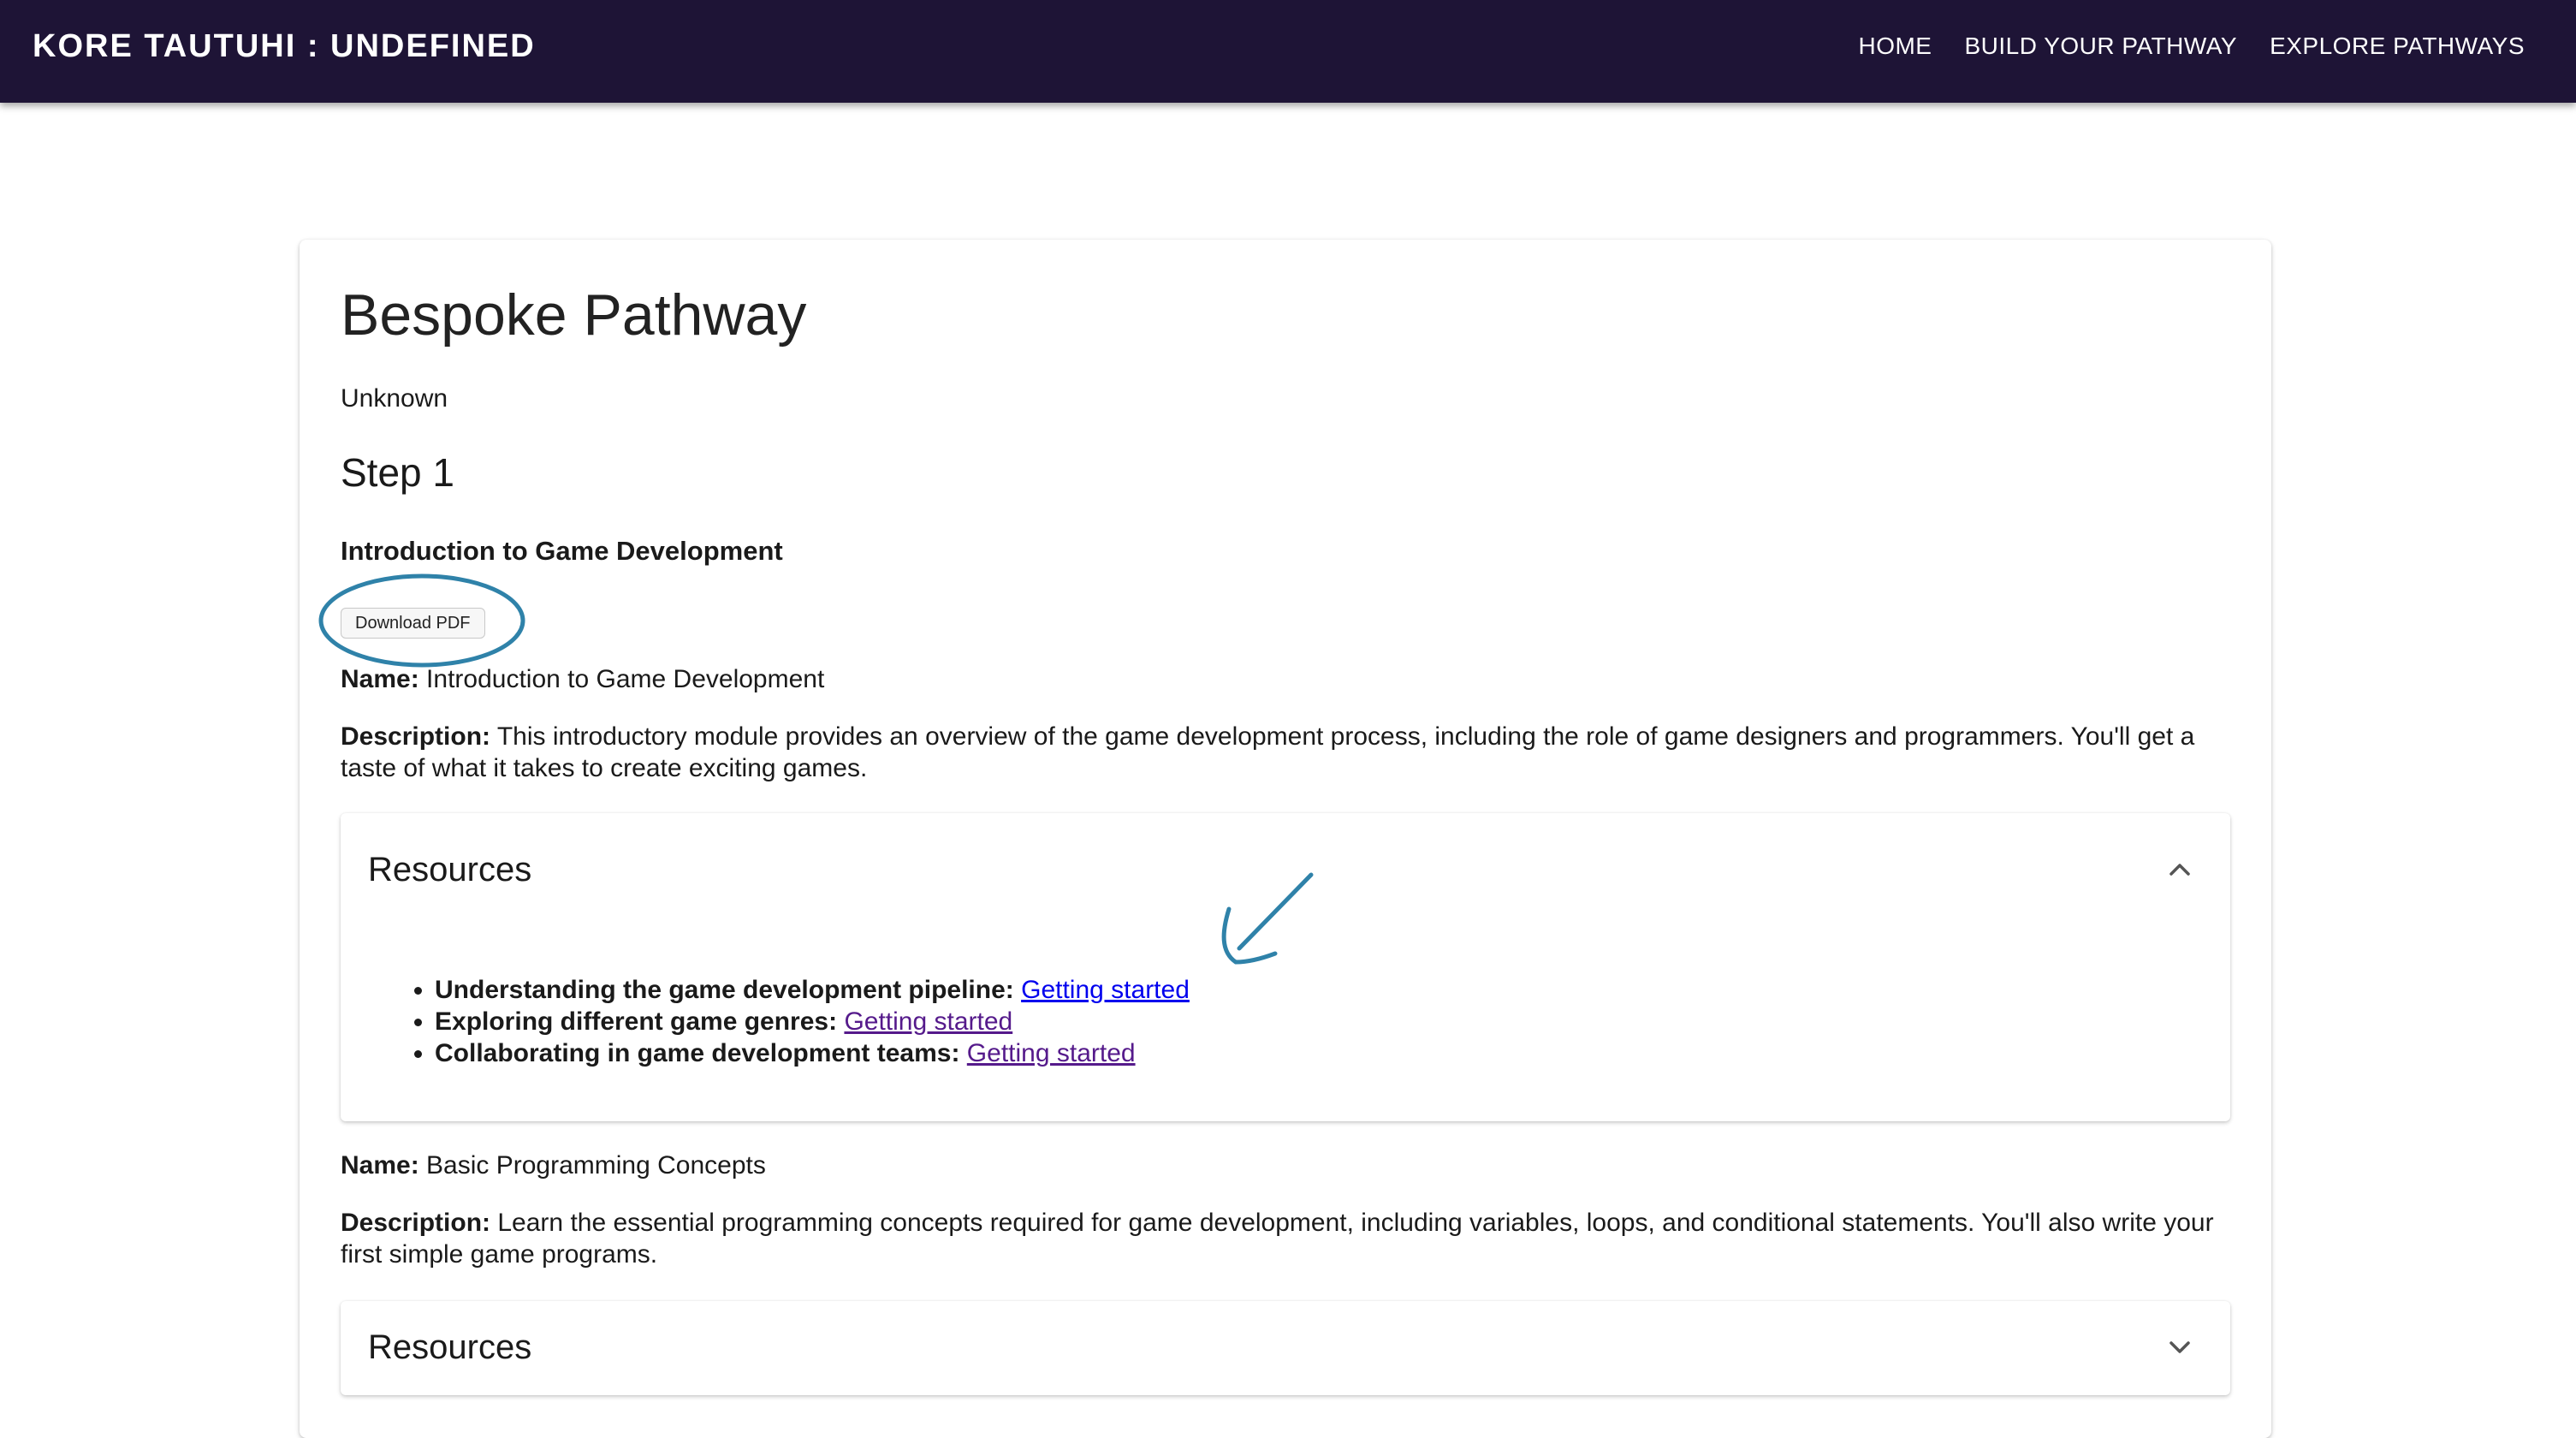 This screenshot has height=1438, width=2576. I want to click on module-name-row: Name: Introduction to Game Development, so click(582, 679).